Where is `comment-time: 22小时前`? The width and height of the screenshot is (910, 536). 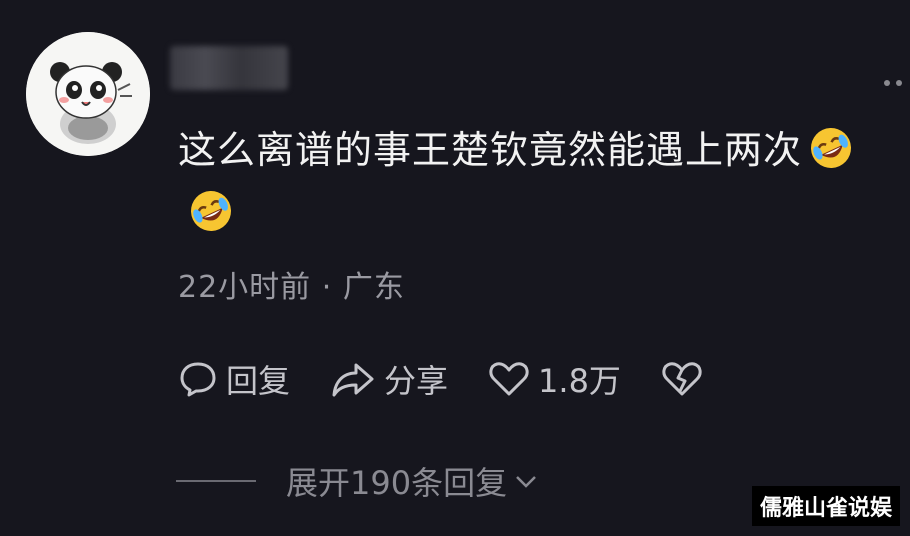 comment-time: 22小时前 is located at coordinates (245, 287).